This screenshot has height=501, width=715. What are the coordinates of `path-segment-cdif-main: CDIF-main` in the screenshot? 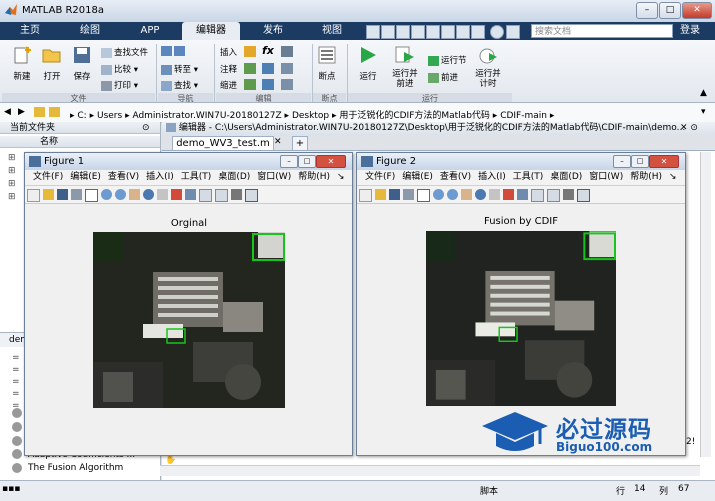 It's located at (523, 116).